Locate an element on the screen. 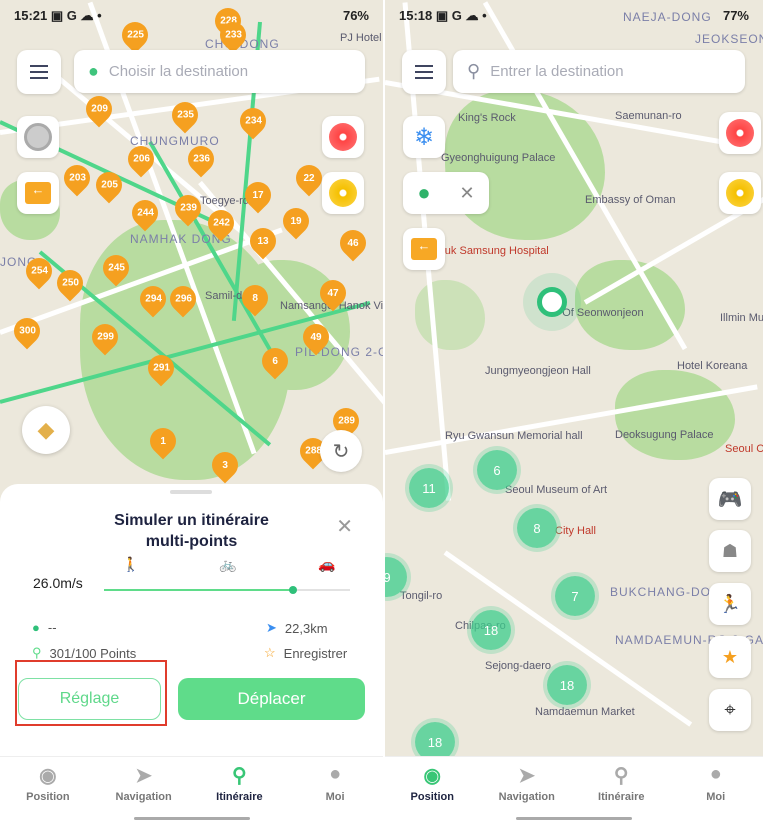 The height and width of the screenshot is (824, 763). speed-slider is located at coordinates (227, 590).